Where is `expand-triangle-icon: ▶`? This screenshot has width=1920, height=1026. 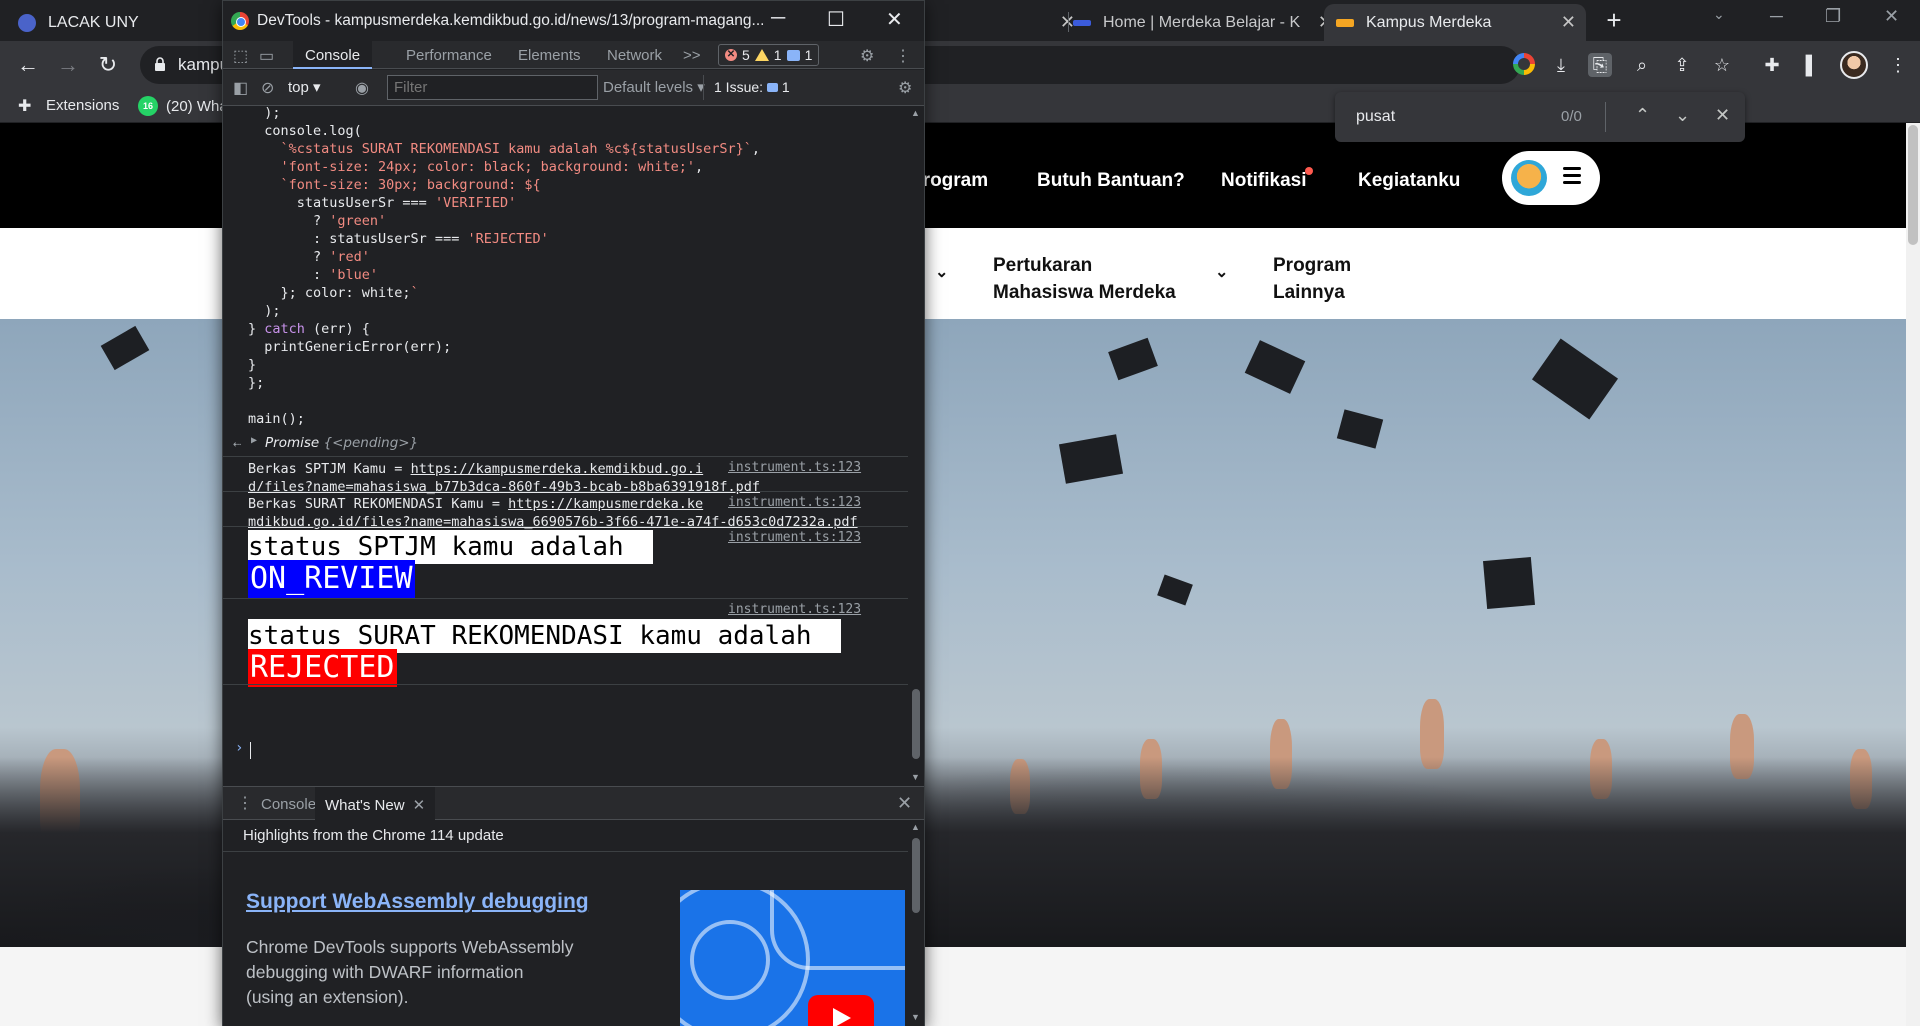 expand-triangle-icon: ▶ is located at coordinates (254, 440).